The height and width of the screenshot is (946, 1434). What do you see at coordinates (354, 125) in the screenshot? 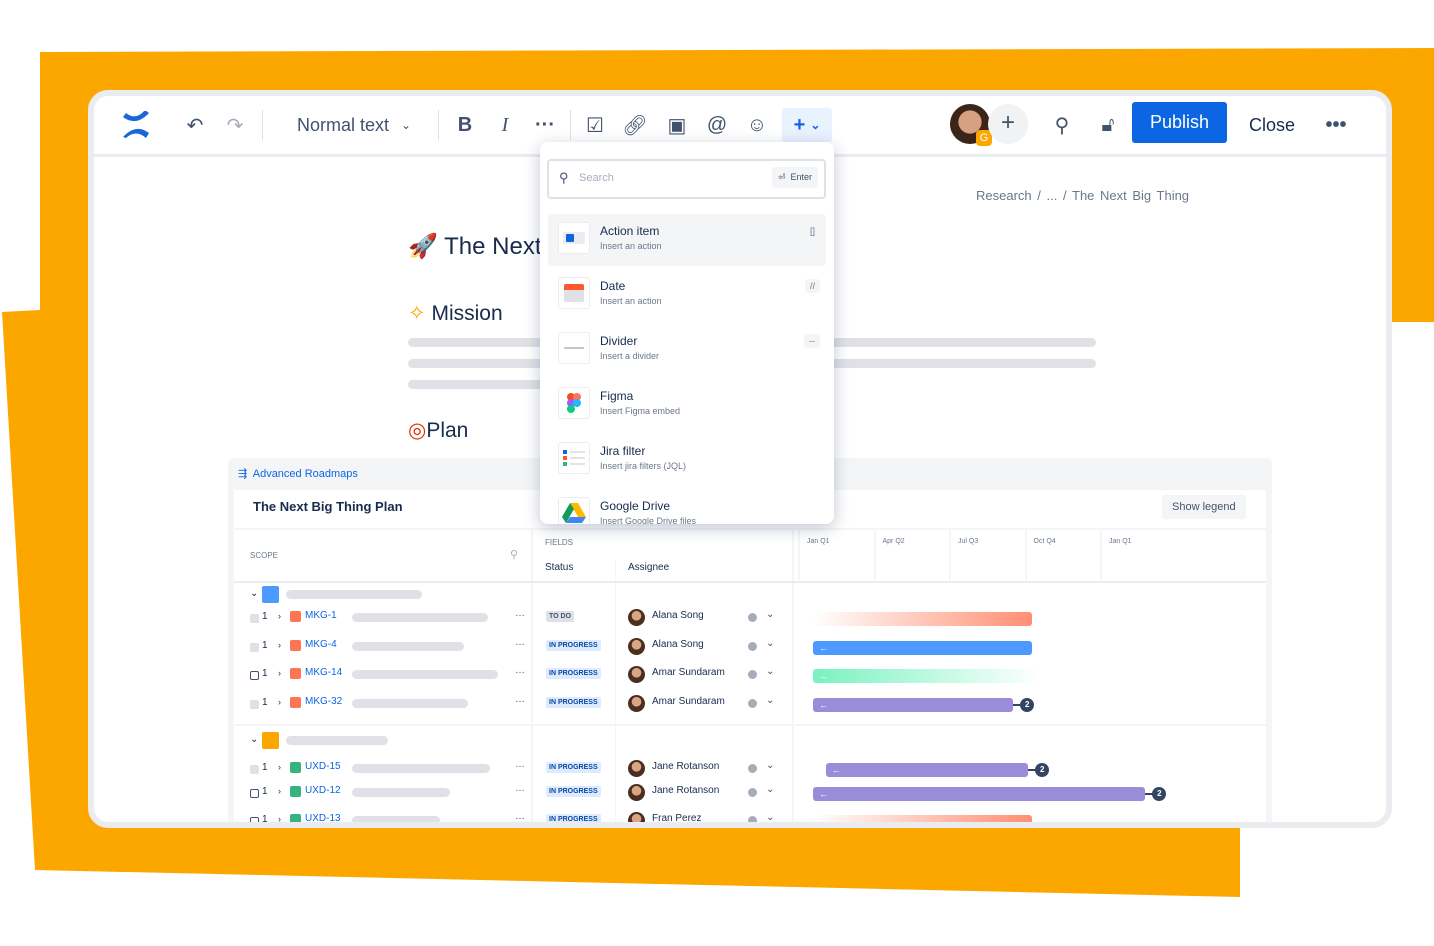
I see `text-style-dropdown: Normal text ⌄` at bounding box center [354, 125].